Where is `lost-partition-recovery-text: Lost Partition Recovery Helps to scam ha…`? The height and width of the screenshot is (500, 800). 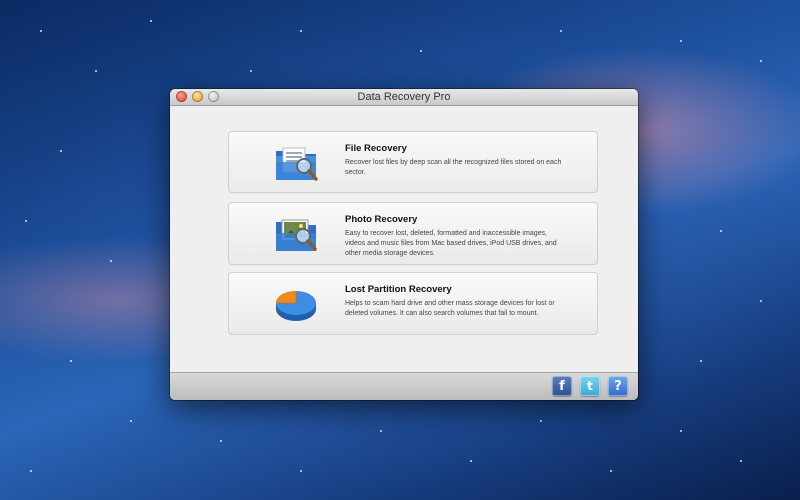
lost-partition-recovery-text: Lost Partition Recovery Helps to scam ha… is located at coordinates (457, 301).